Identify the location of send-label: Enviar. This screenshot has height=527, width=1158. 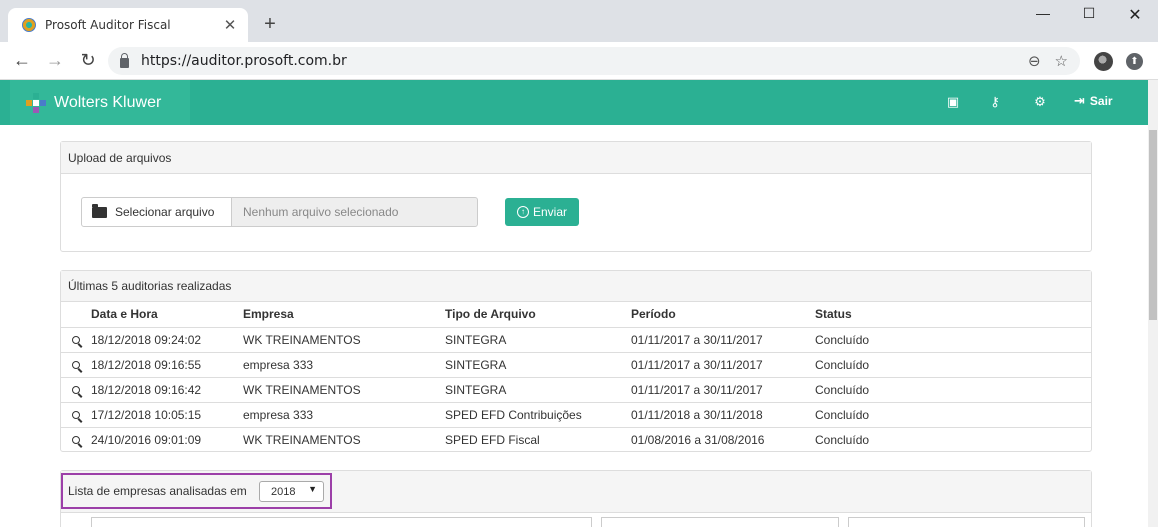
(549, 212).